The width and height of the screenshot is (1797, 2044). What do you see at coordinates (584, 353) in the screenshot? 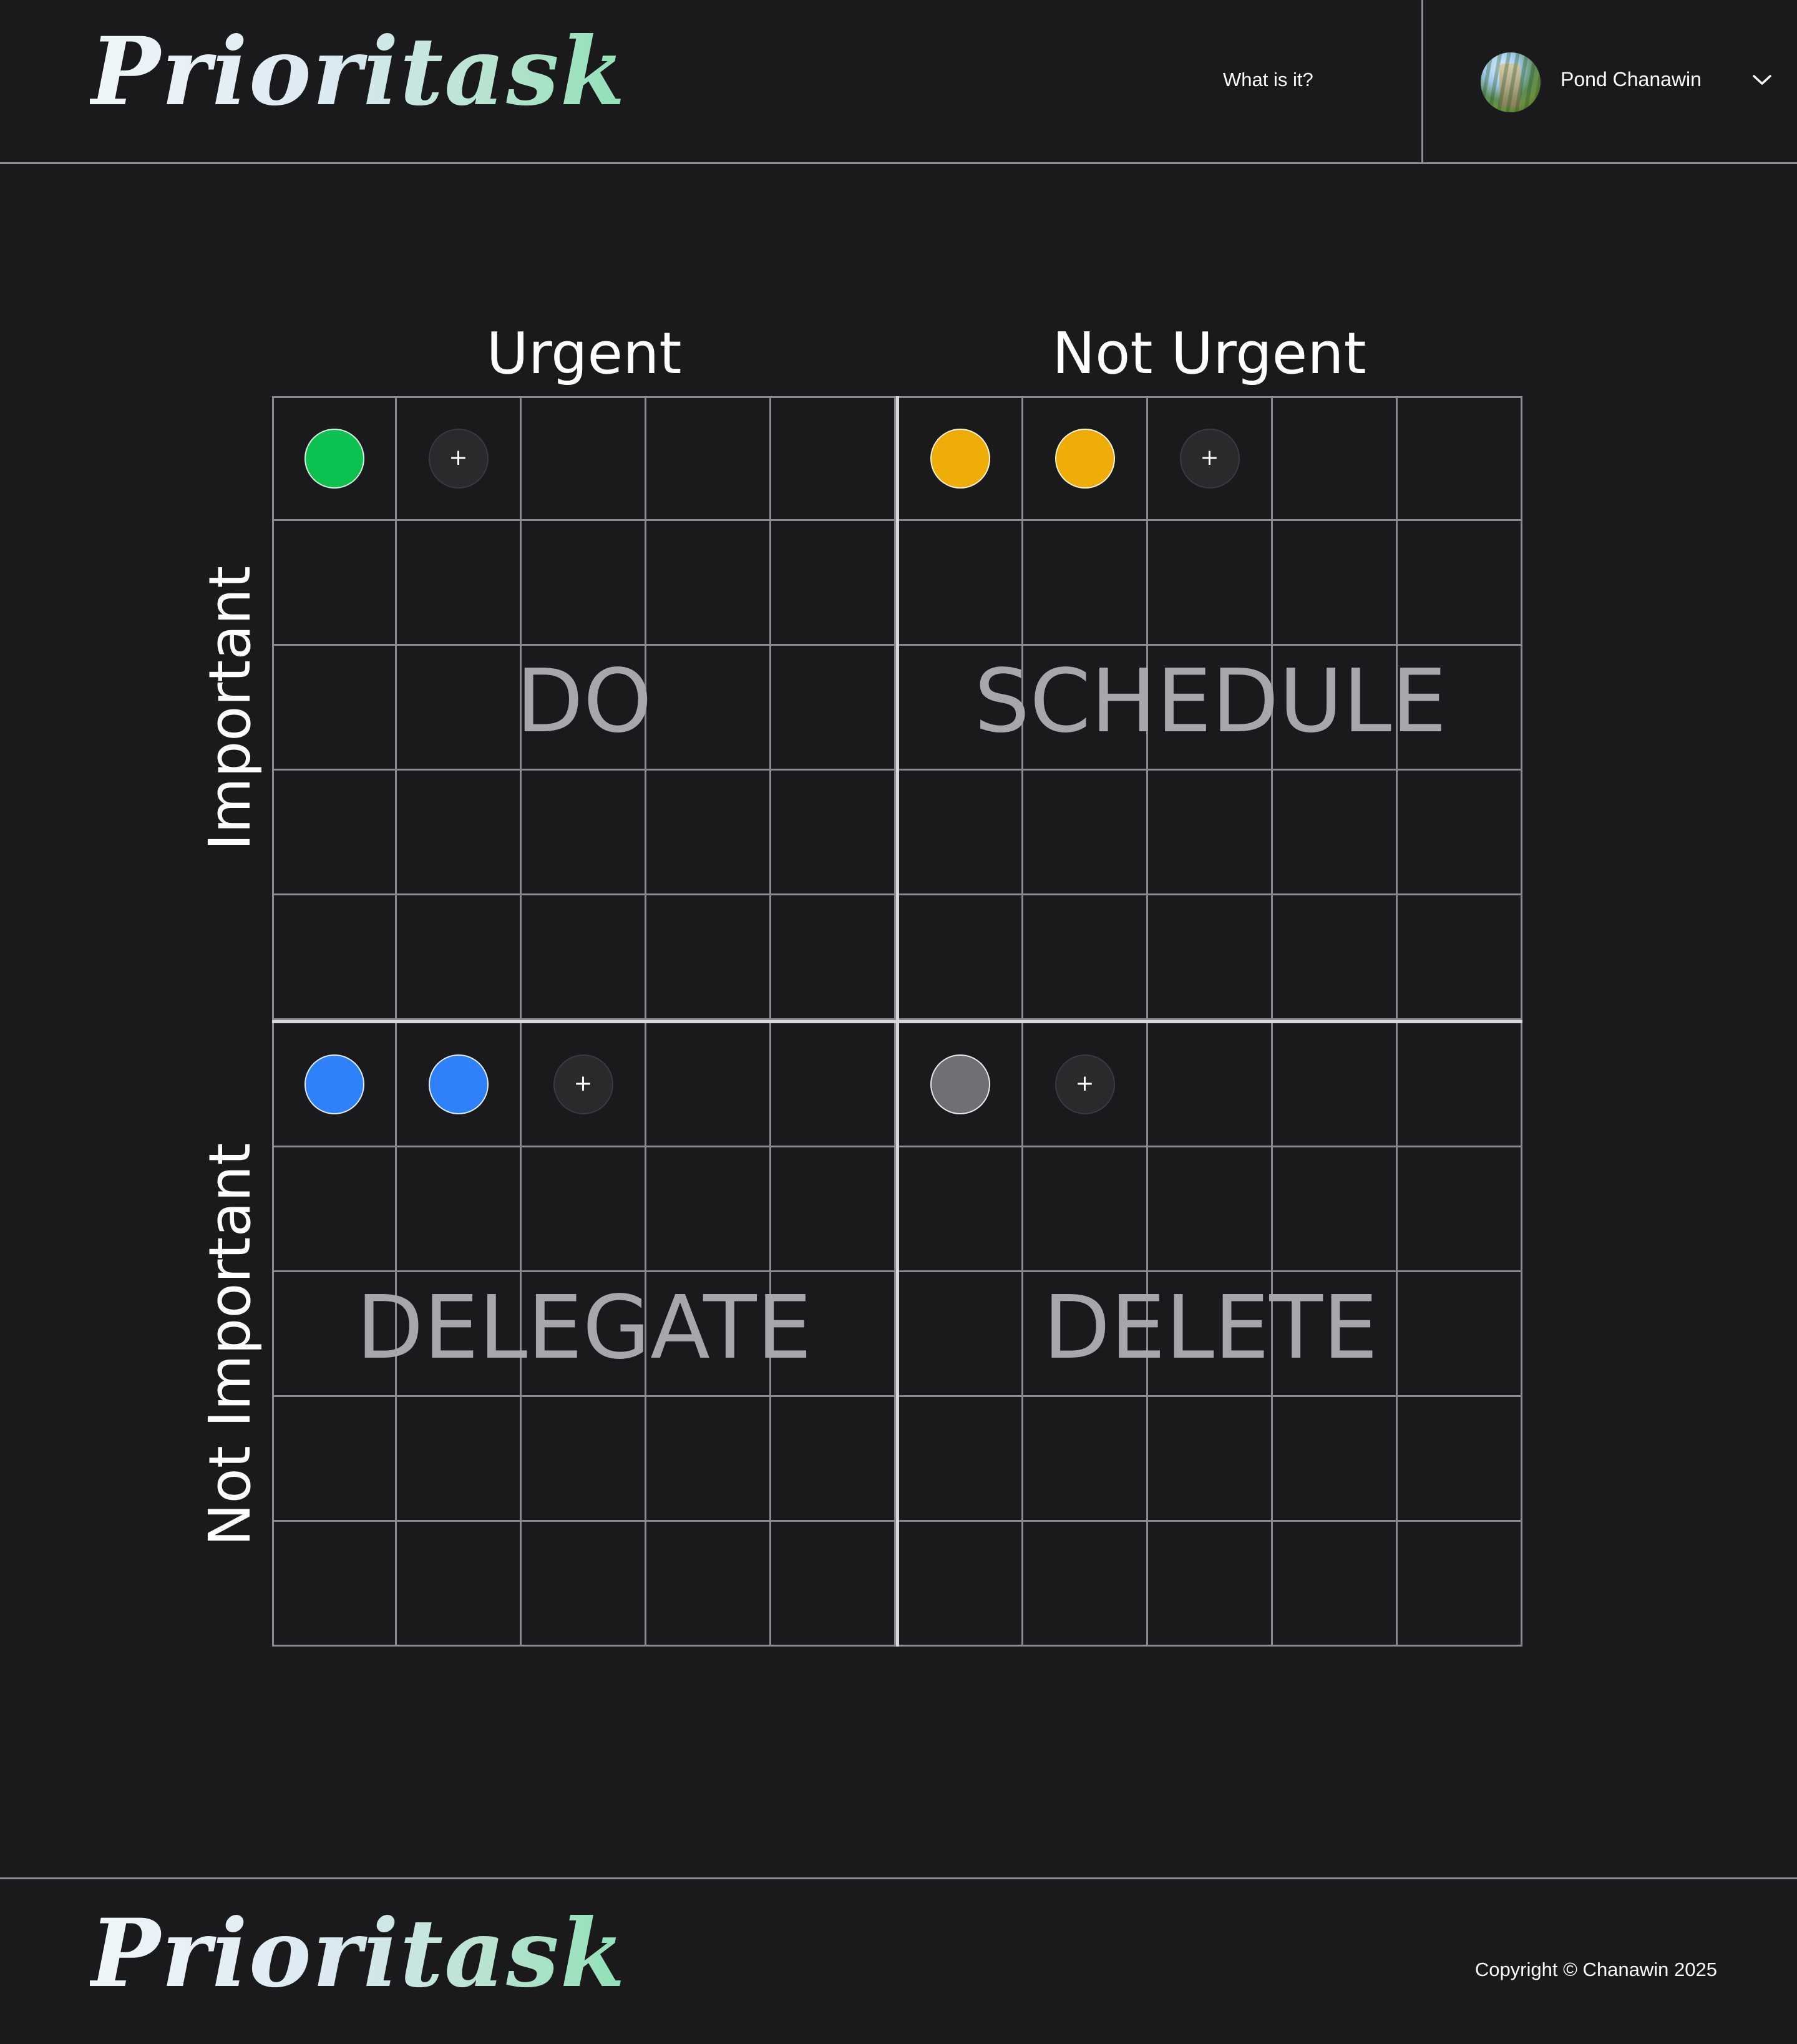
I see `column-label-urgent: Urgent` at bounding box center [584, 353].